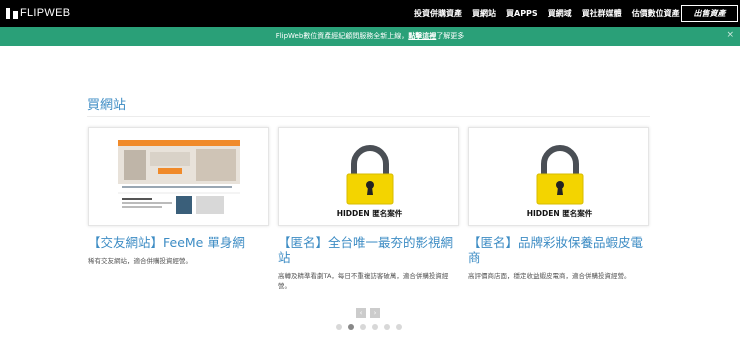 Image resolution: width=740 pixels, height=354 pixels. I want to click on nav-item-buy-website: 買網站, so click(484, 13).